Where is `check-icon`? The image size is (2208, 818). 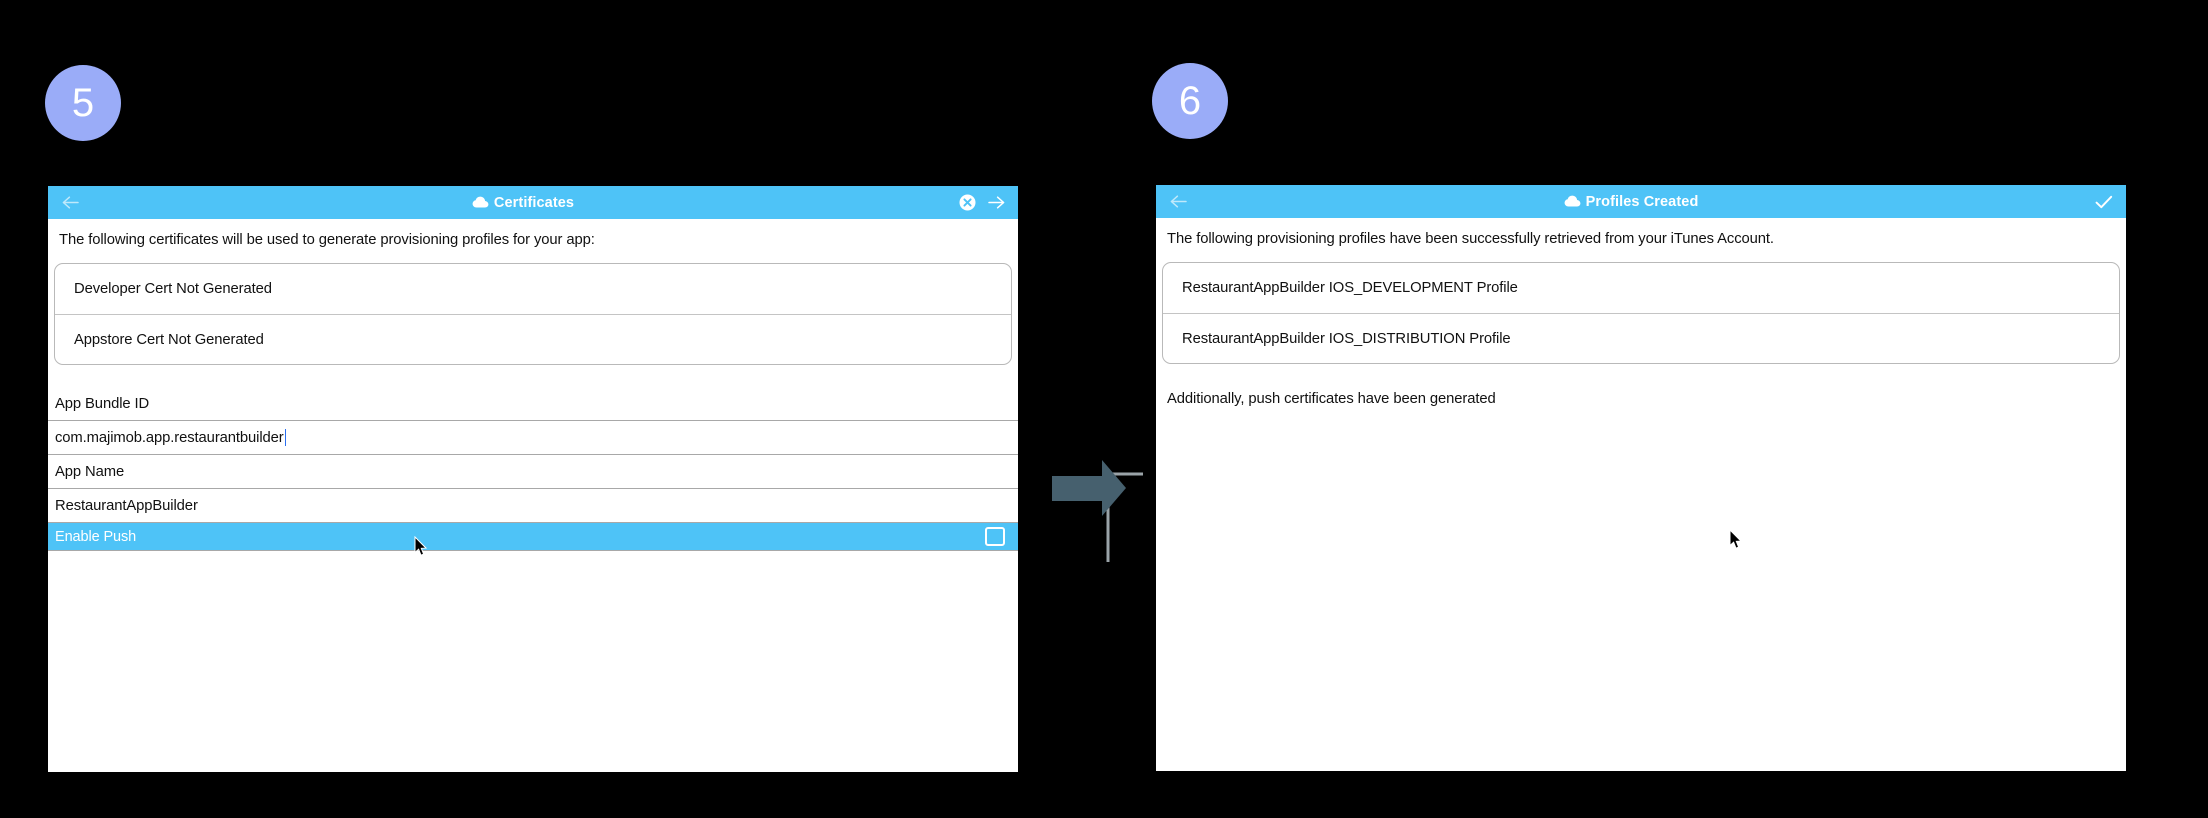 check-icon is located at coordinates (2104, 202).